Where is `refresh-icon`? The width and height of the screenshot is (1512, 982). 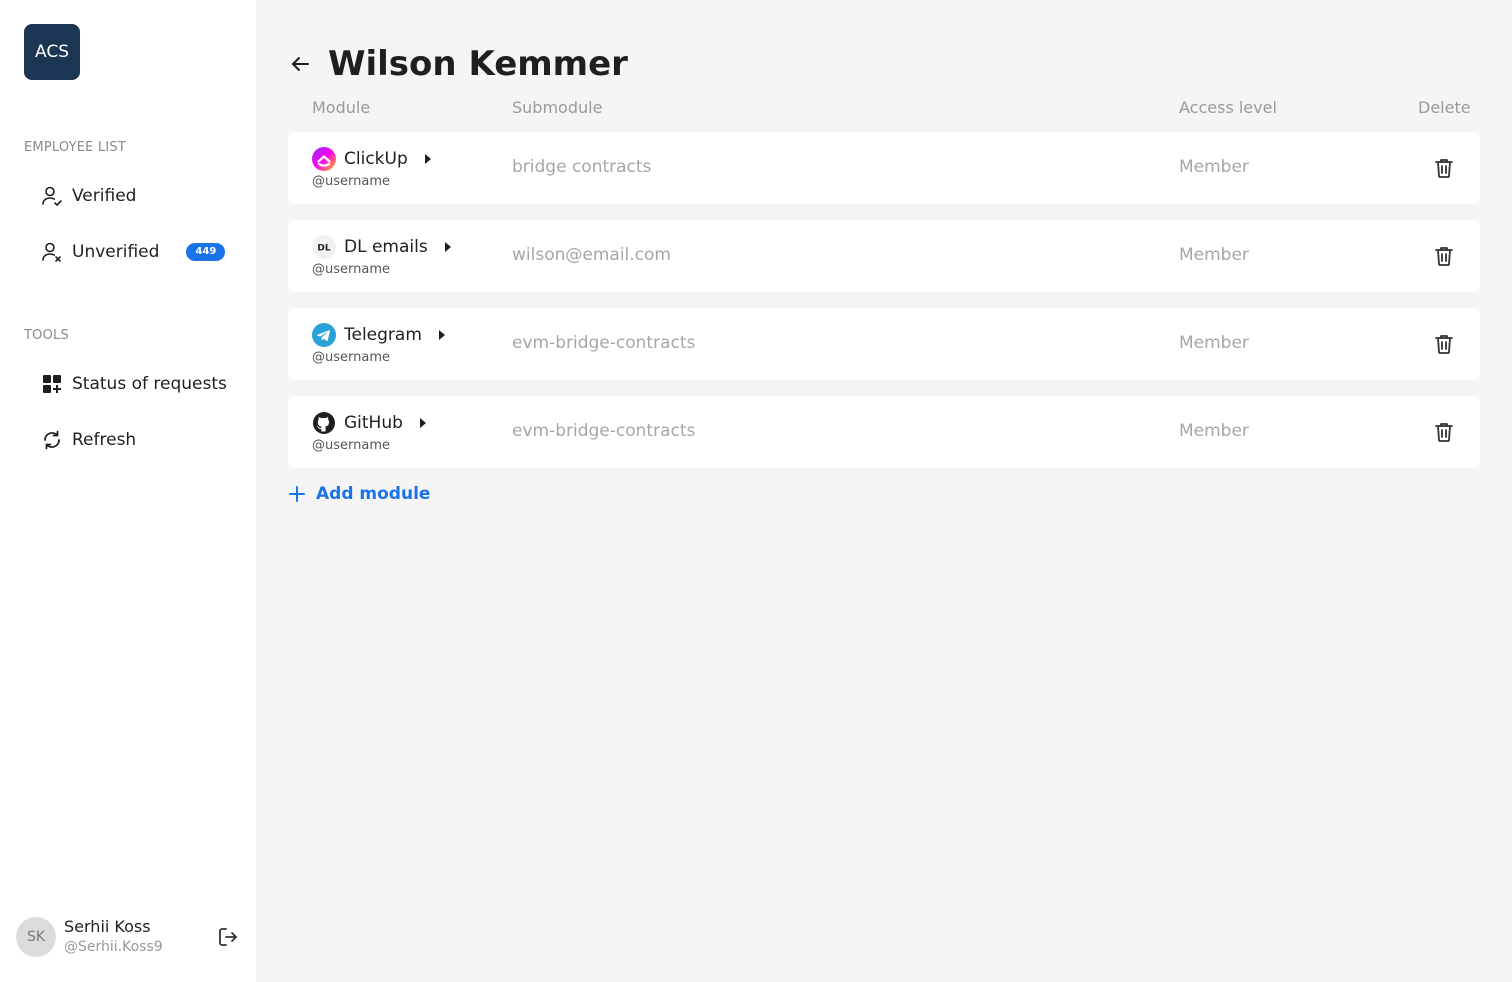 refresh-icon is located at coordinates (52, 440).